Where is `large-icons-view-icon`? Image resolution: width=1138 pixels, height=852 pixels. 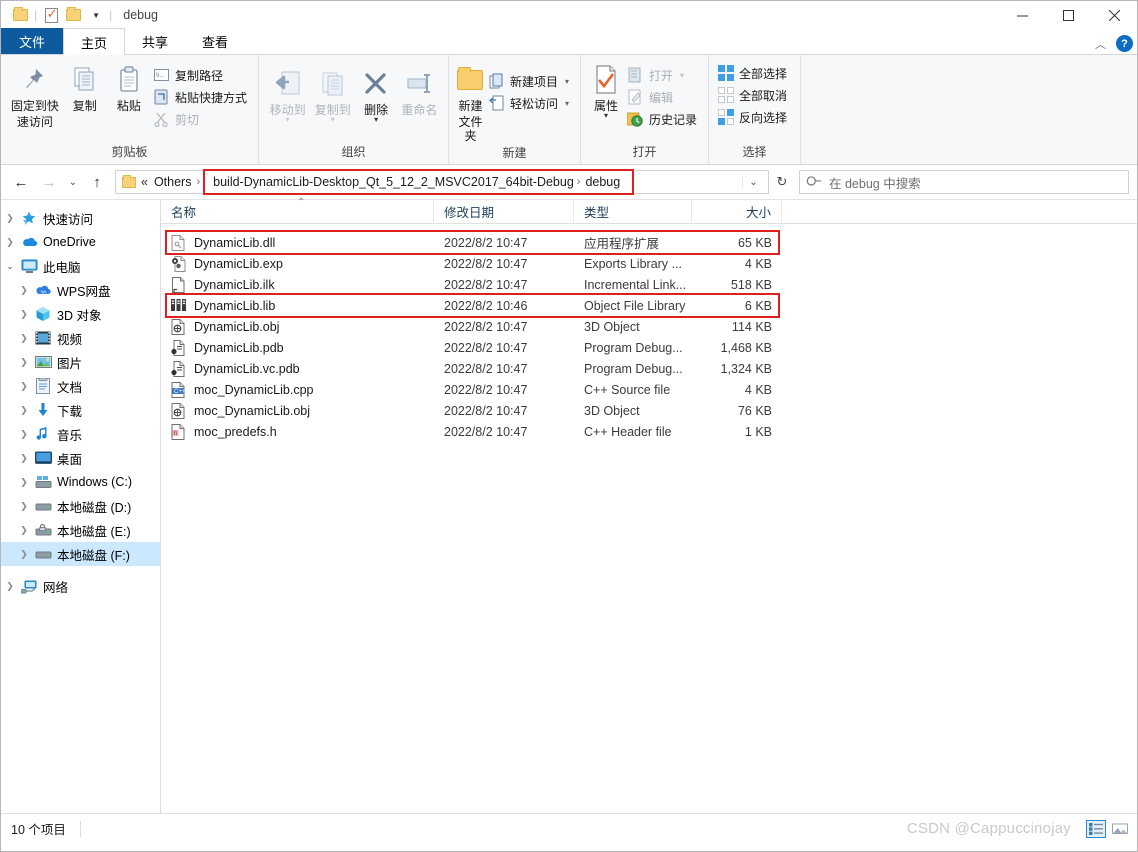
large-icons-view-icon is located at coordinates (1120, 829).